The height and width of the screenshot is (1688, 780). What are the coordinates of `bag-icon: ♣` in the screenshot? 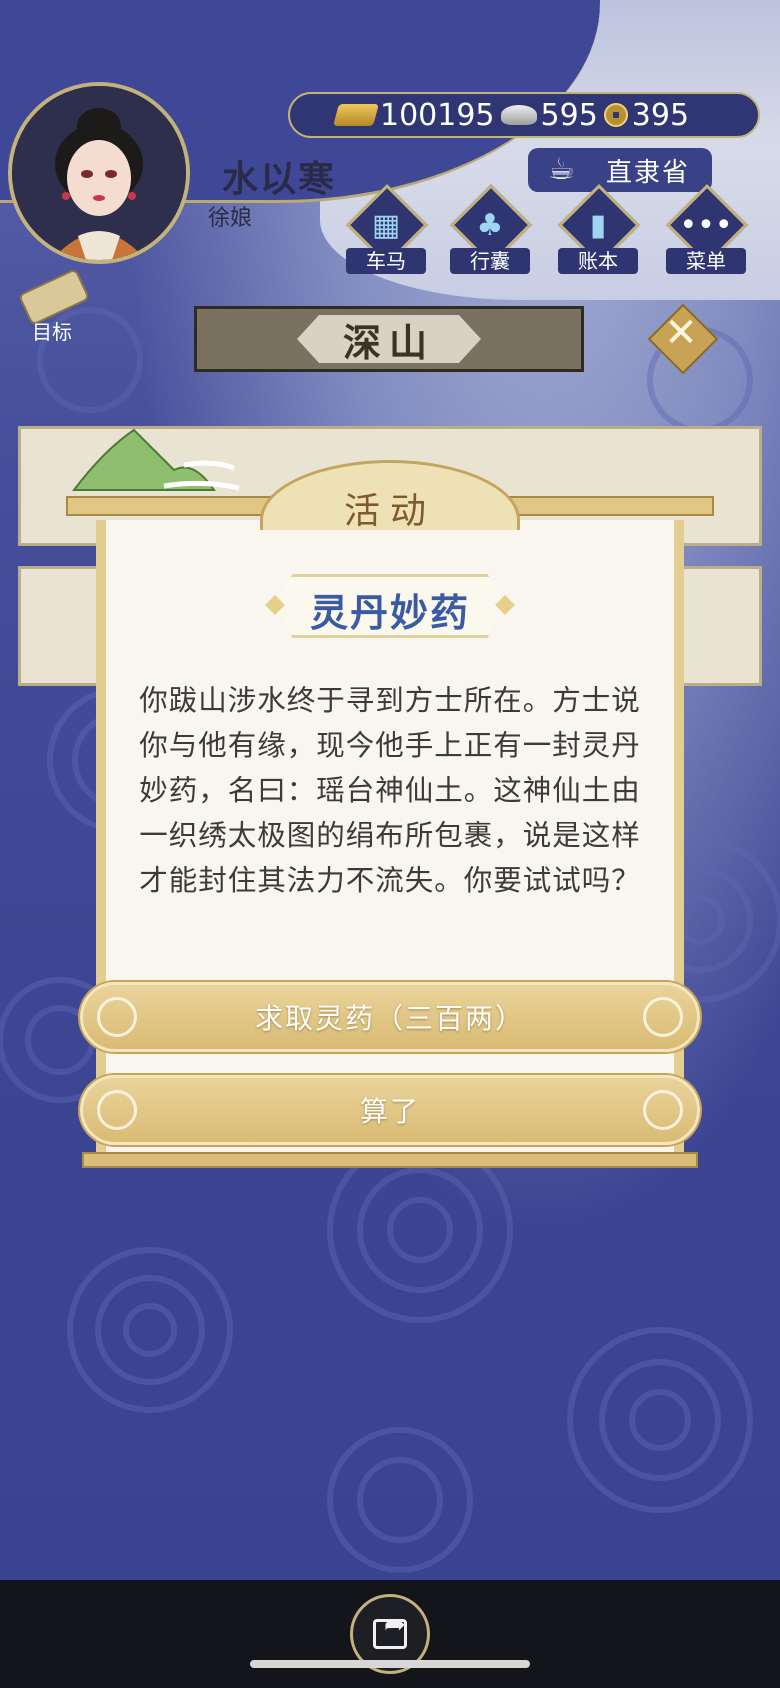 It's located at (490, 225).